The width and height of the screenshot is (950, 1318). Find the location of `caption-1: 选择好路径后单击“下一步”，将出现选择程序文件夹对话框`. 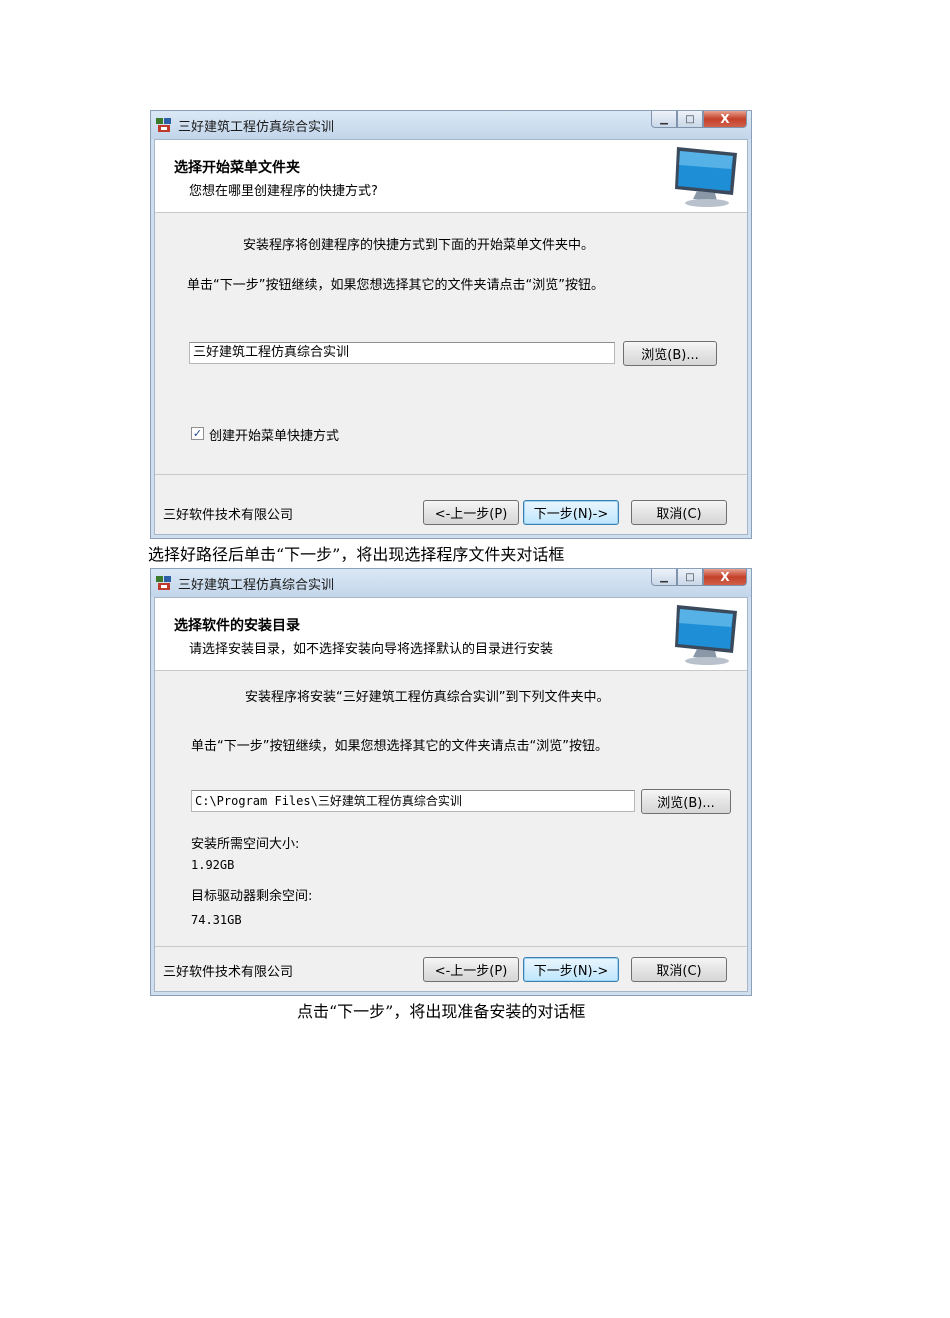

caption-1: 选择好路径后单击“下一步”，将出现选择程序文件夹对话框 is located at coordinates (356, 554).